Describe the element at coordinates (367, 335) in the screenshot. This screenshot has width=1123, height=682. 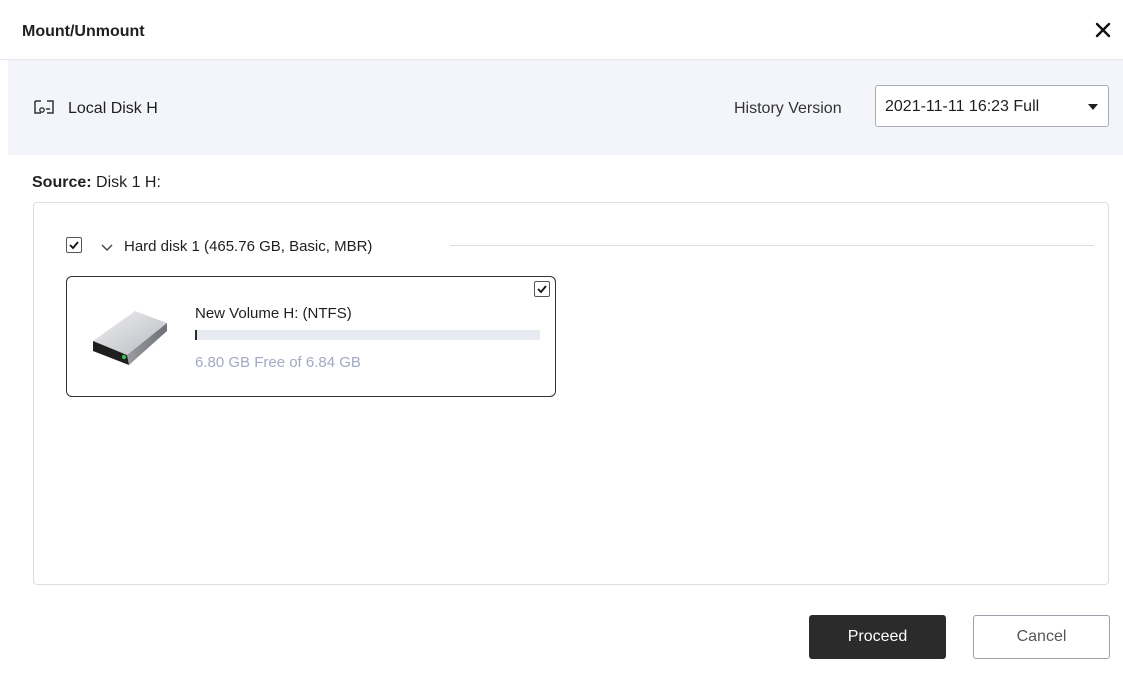
I see `volume-usage-bar` at that location.